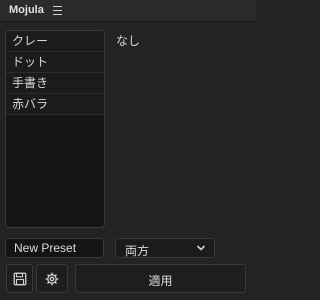  I want to click on mode-select-value: 両方, so click(137, 251).